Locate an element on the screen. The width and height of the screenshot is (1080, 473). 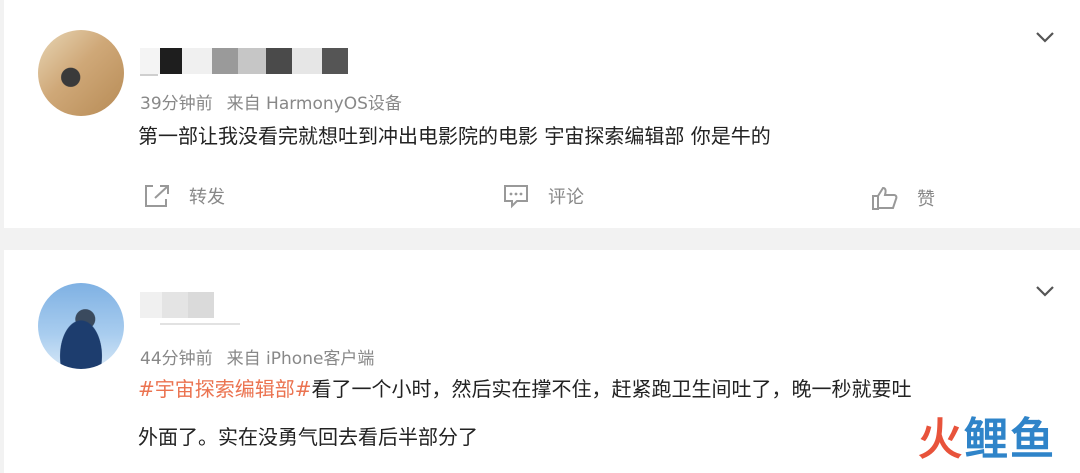
comment-text: 第一部让我没看完就想吐到冲出电影院的电影 宇宙探索编辑部 你是牛的 is located at coordinates (454, 136).